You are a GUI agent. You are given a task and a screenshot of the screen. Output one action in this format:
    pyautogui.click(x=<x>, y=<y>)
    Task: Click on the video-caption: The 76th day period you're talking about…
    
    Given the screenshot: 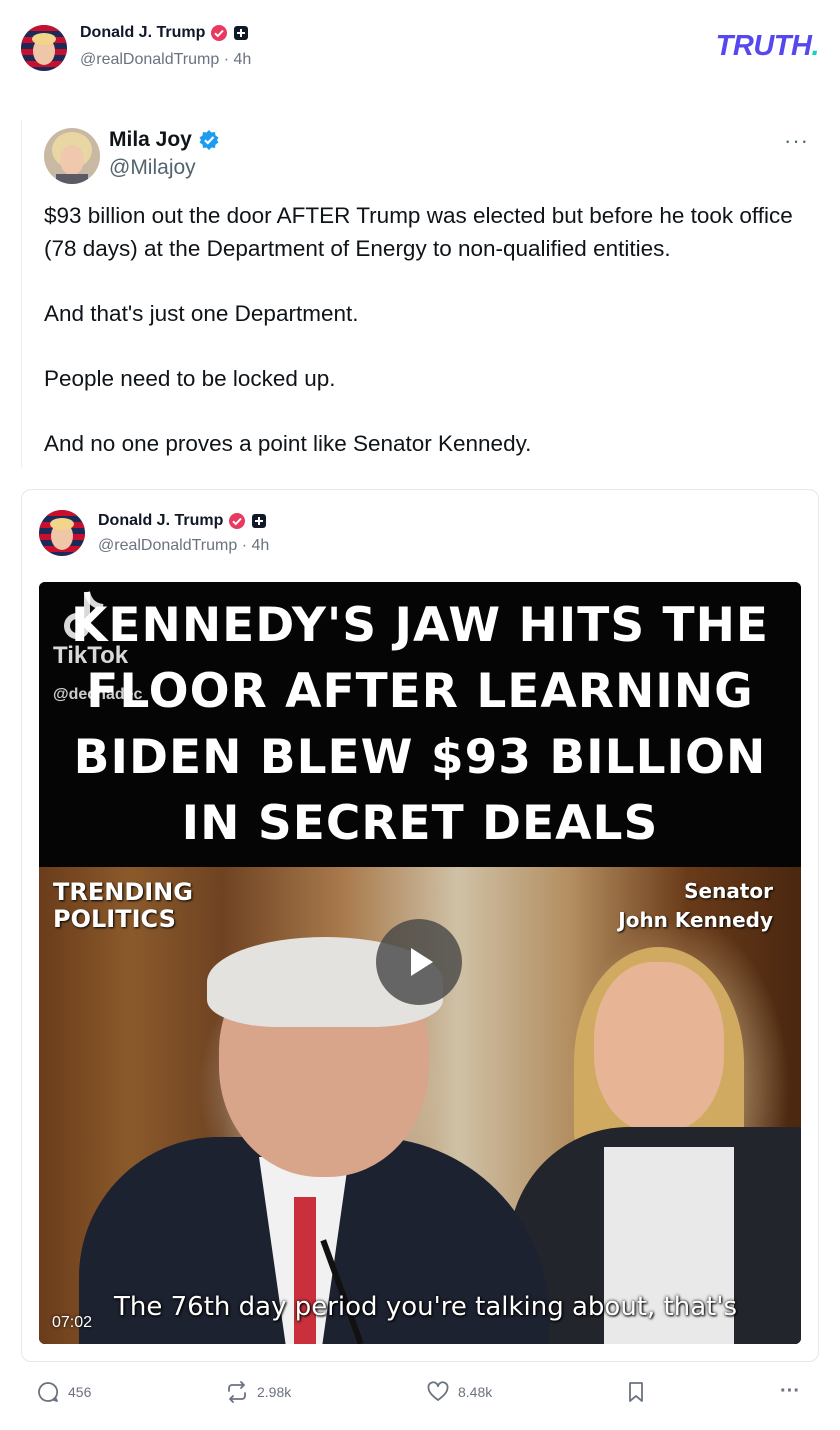 What is the action you would take?
    pyautogui.click(x=426, y=1307)
    